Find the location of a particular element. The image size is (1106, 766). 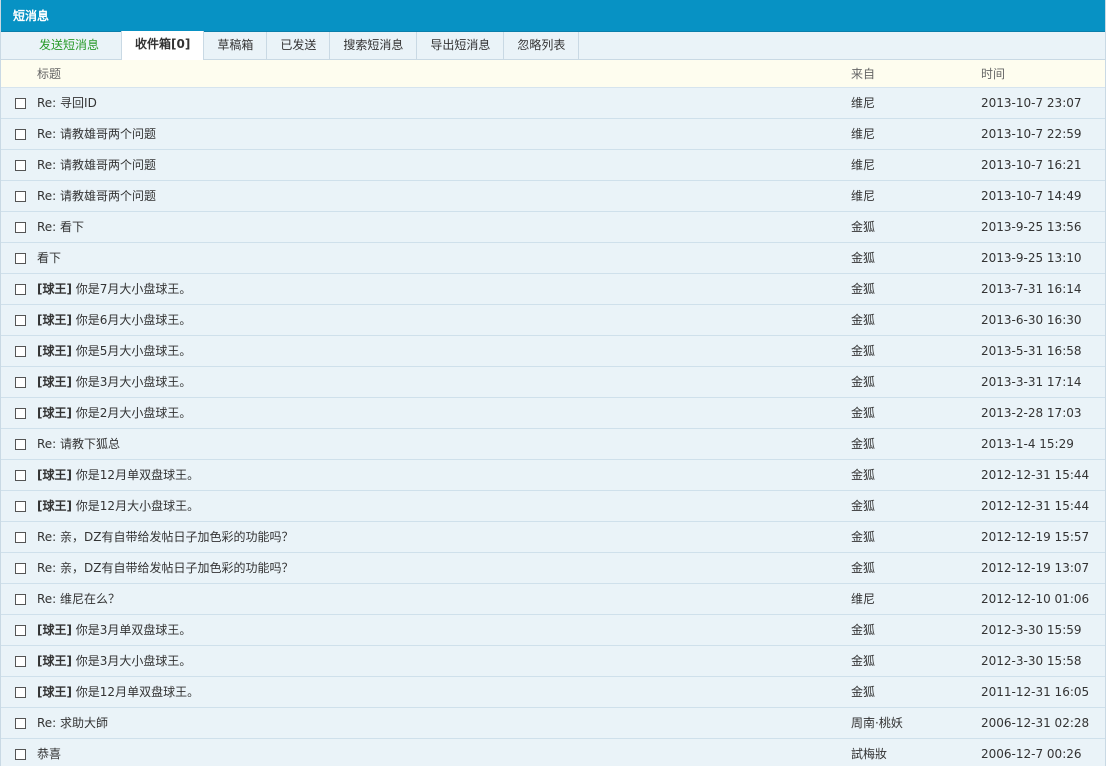

tab-inbox: 收件箱[0] is located at coordinates (163, 45).